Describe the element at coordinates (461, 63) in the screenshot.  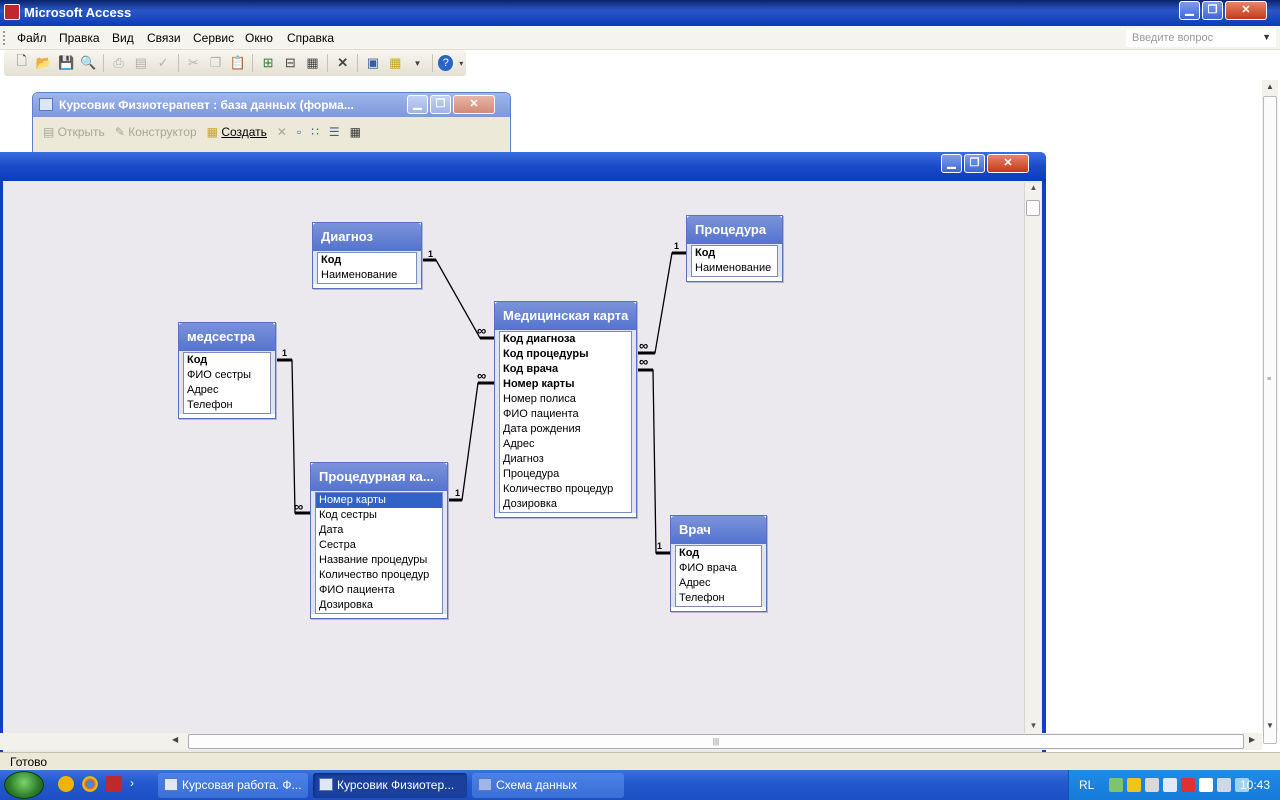
I see `toolbar-options-icon: ▾` at that location.